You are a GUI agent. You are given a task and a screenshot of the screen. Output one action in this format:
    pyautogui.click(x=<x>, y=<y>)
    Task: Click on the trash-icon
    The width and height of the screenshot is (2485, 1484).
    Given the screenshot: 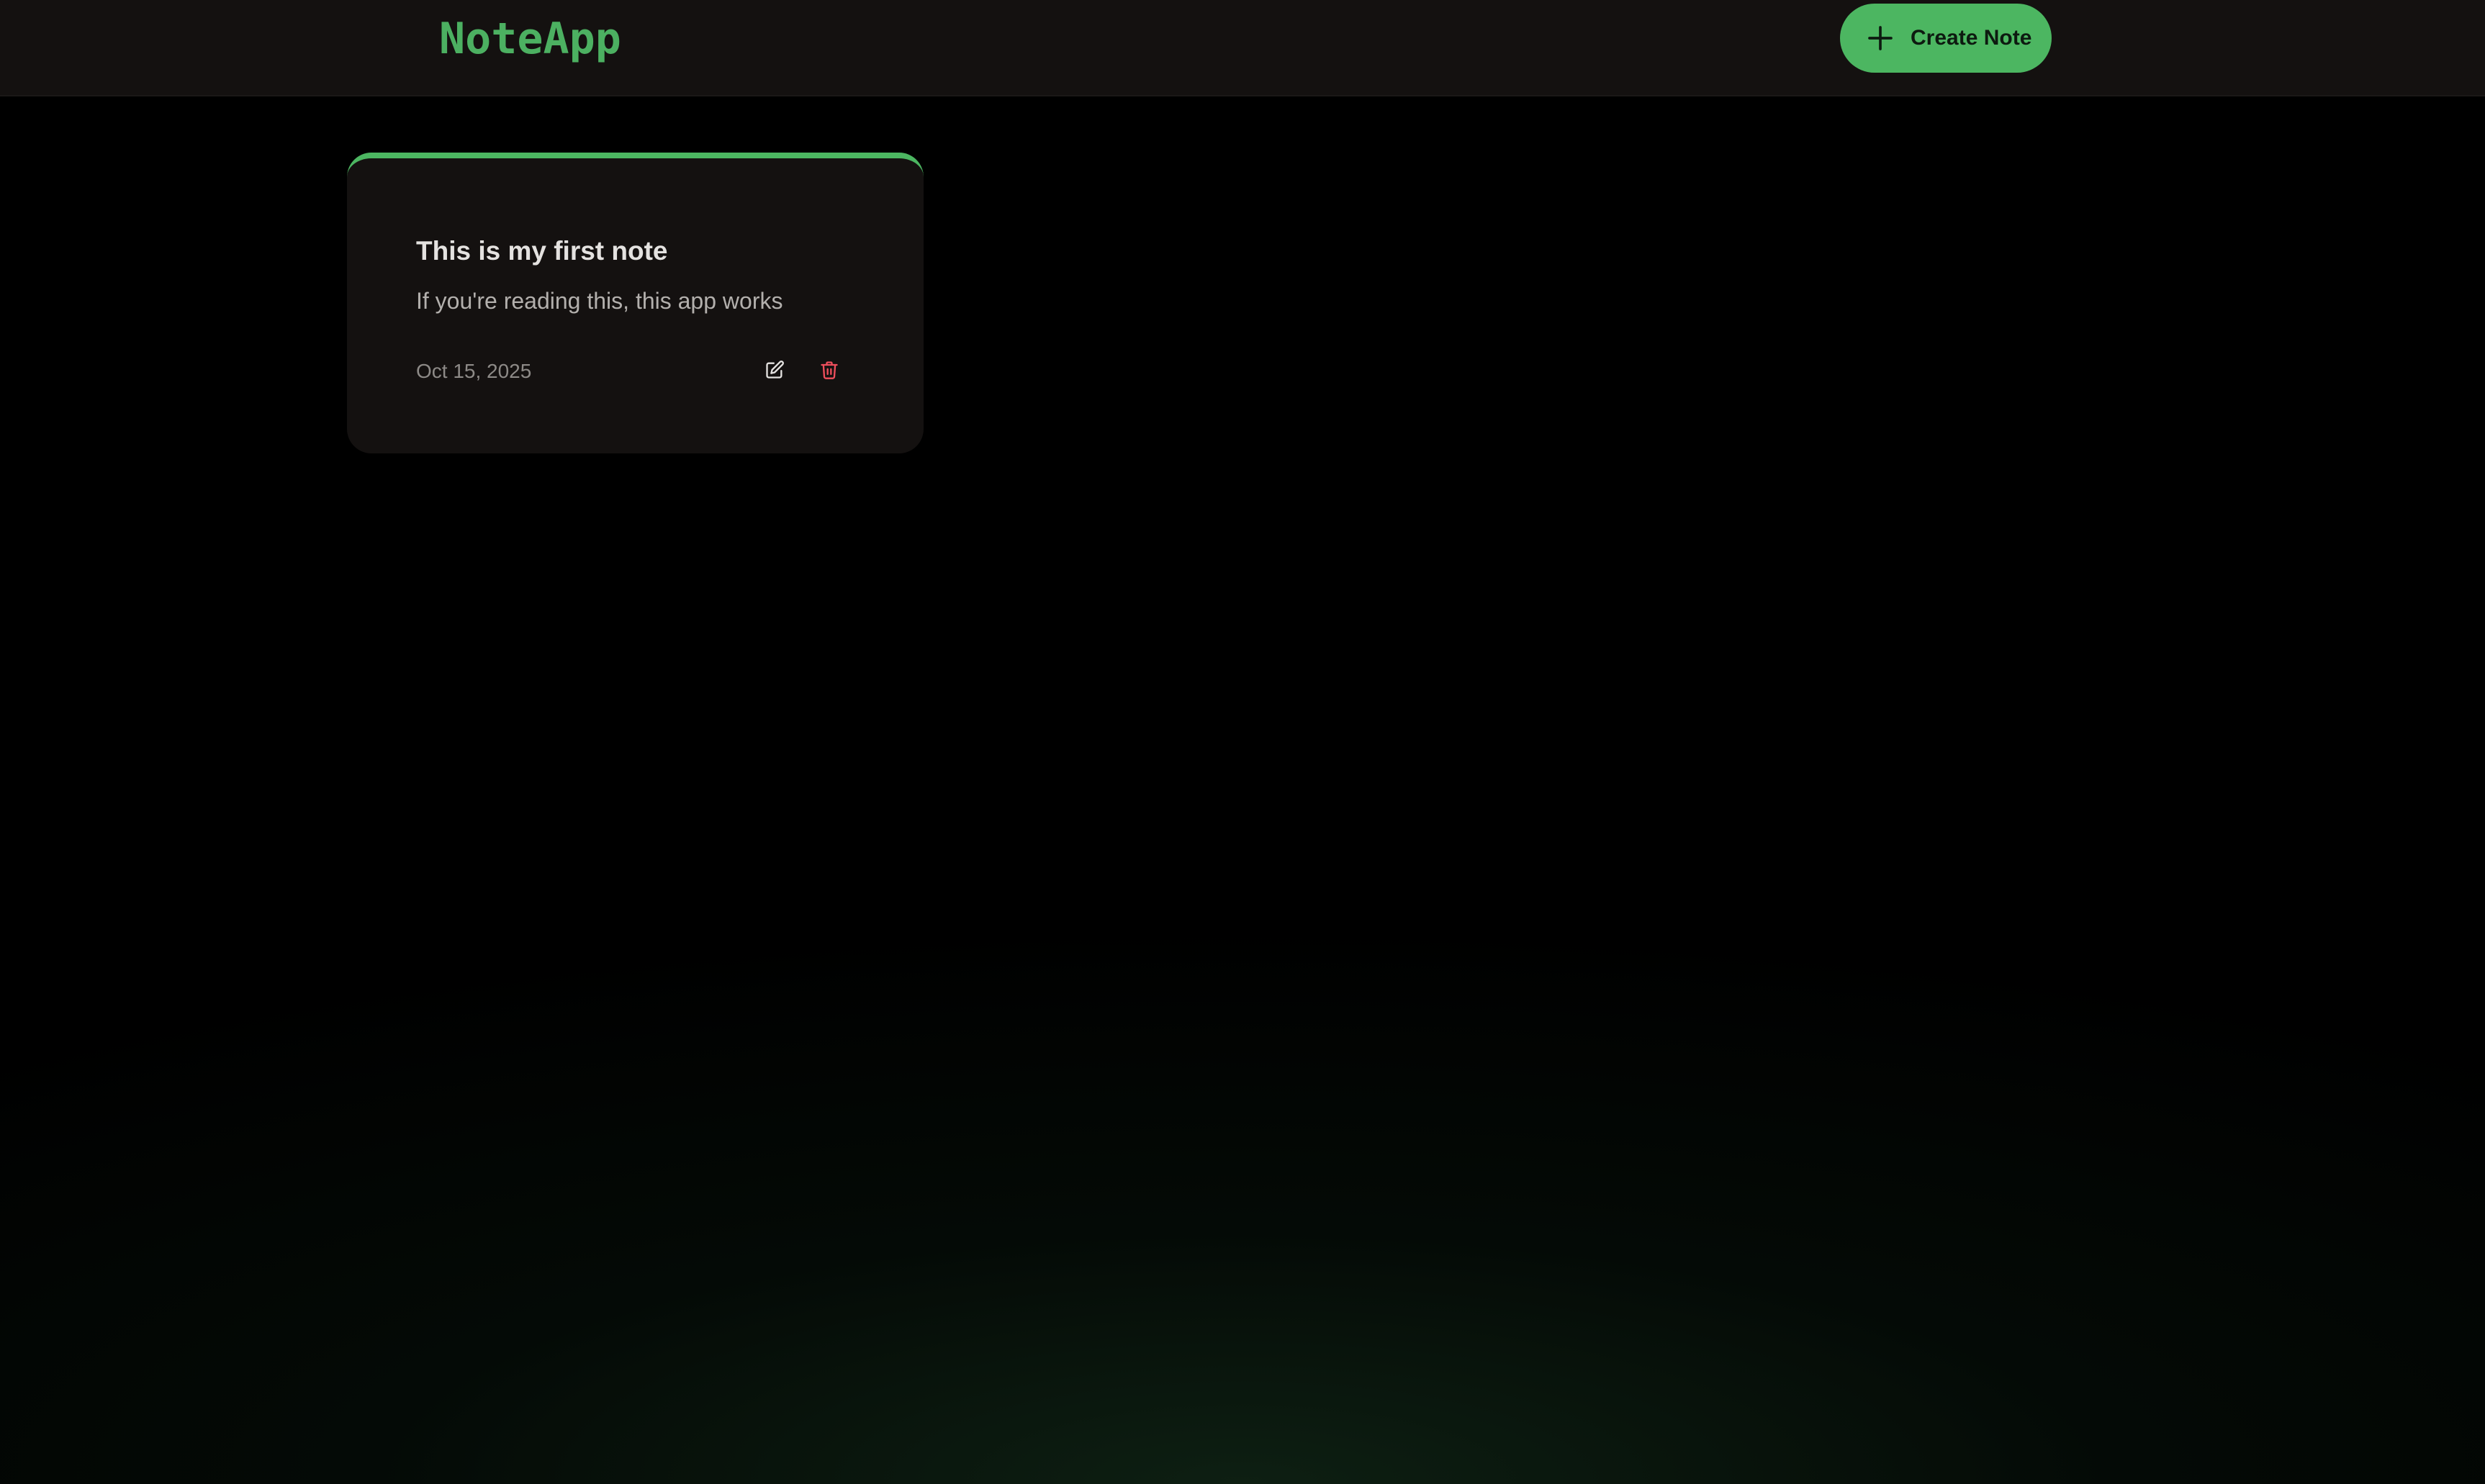 What is the action you would take?
    pyautogui.click(x=829, y=370)
    